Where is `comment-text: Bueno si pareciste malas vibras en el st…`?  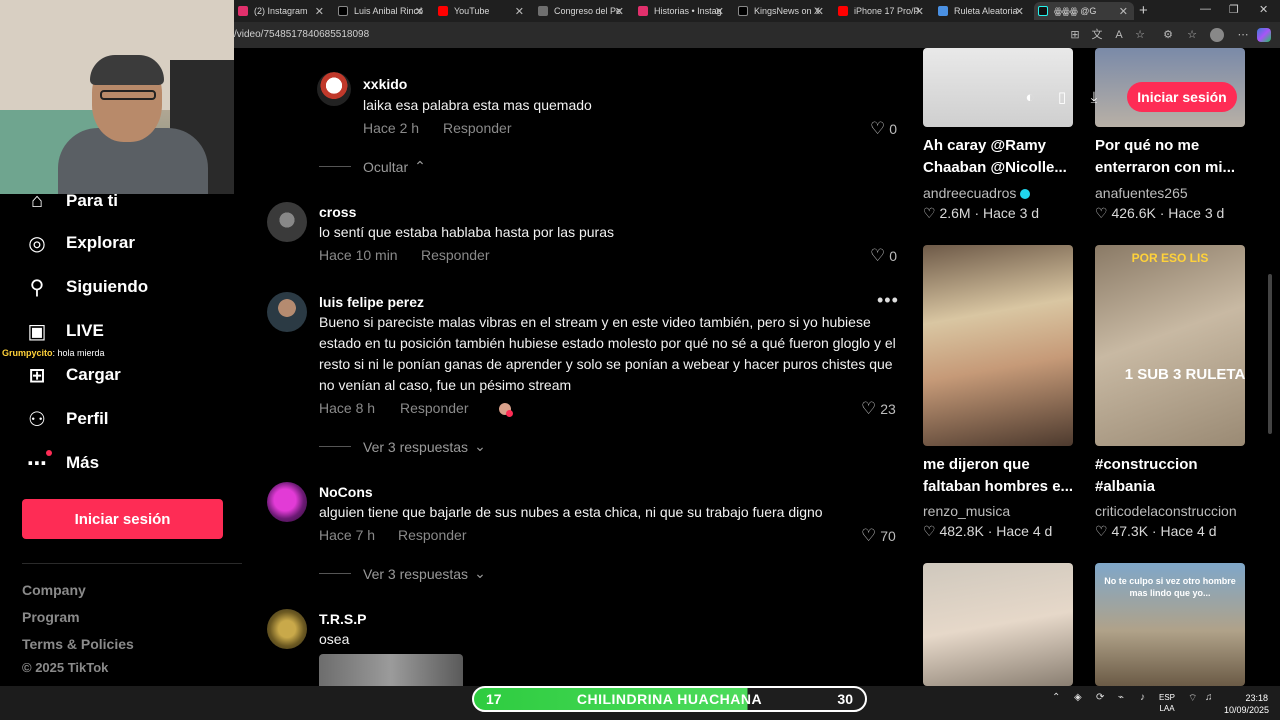
comment-text: Bueno si pareciste malas vibras en el st… is located at coordinates (607, 353).